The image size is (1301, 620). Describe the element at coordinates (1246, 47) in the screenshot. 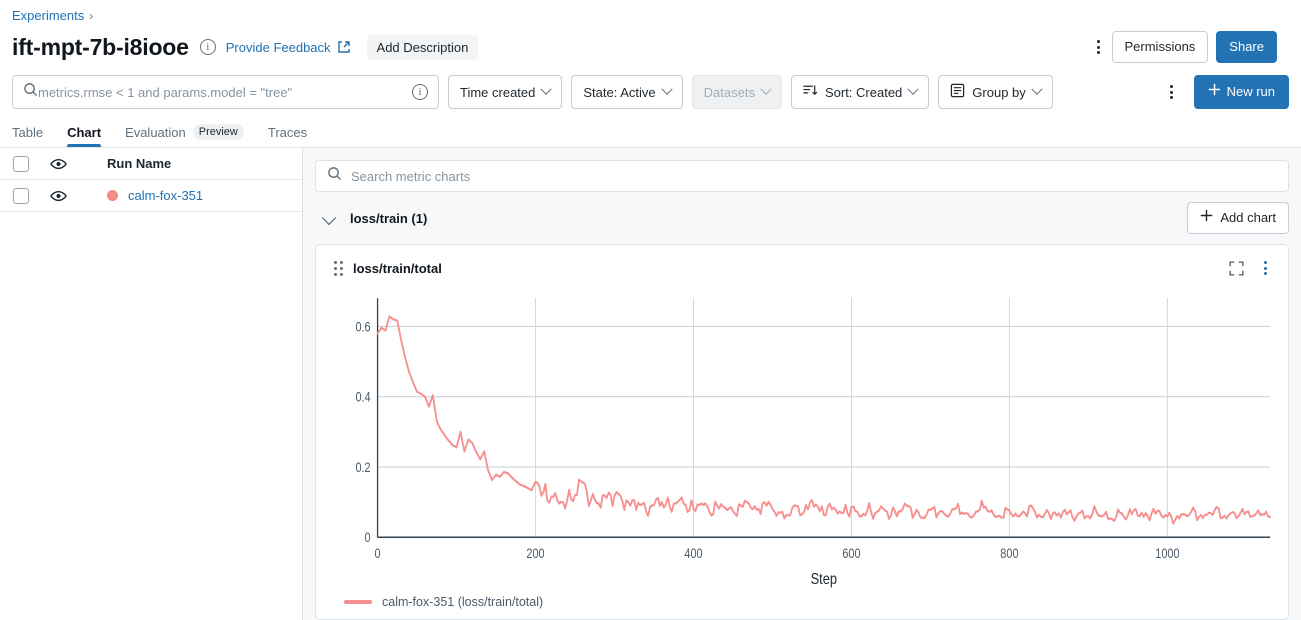

I see `share-button: Share` at that location.